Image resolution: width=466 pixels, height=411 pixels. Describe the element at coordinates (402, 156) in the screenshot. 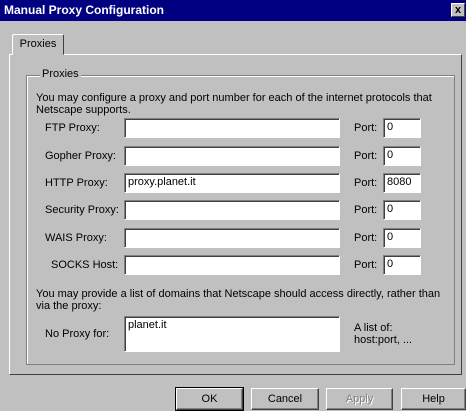

I see `gopher-port-input: 0` at that location.